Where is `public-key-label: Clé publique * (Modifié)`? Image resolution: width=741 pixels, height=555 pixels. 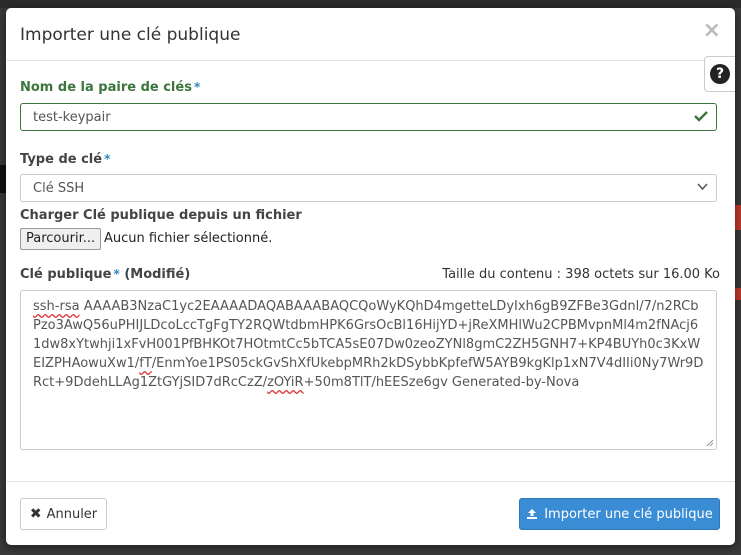
public-key-label: Clé publique * (Modifié) is located at coordinates (105, 274).